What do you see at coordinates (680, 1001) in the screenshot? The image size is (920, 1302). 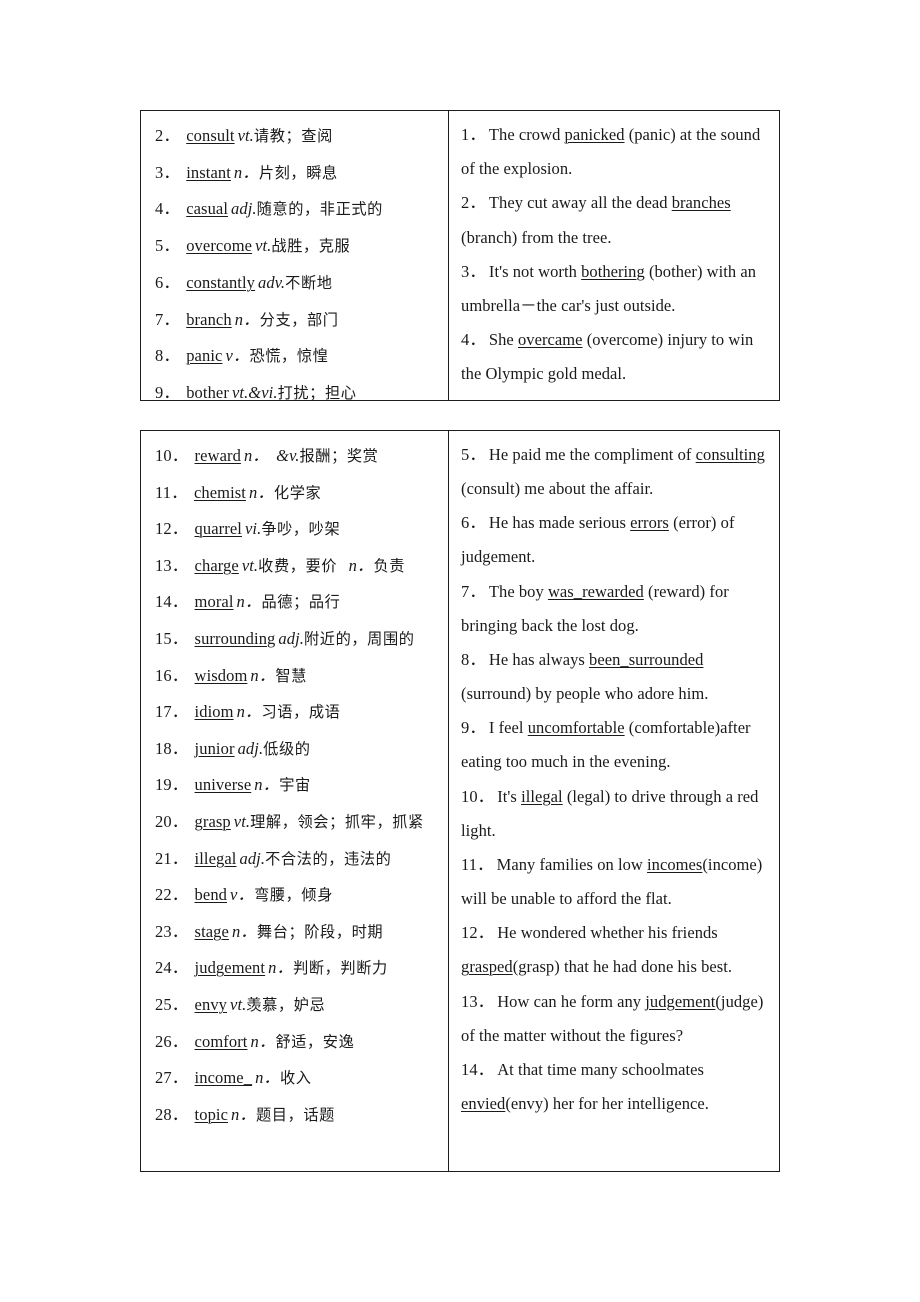 I see `sentence-answer: judgement` at bounding box center [680, 1001].